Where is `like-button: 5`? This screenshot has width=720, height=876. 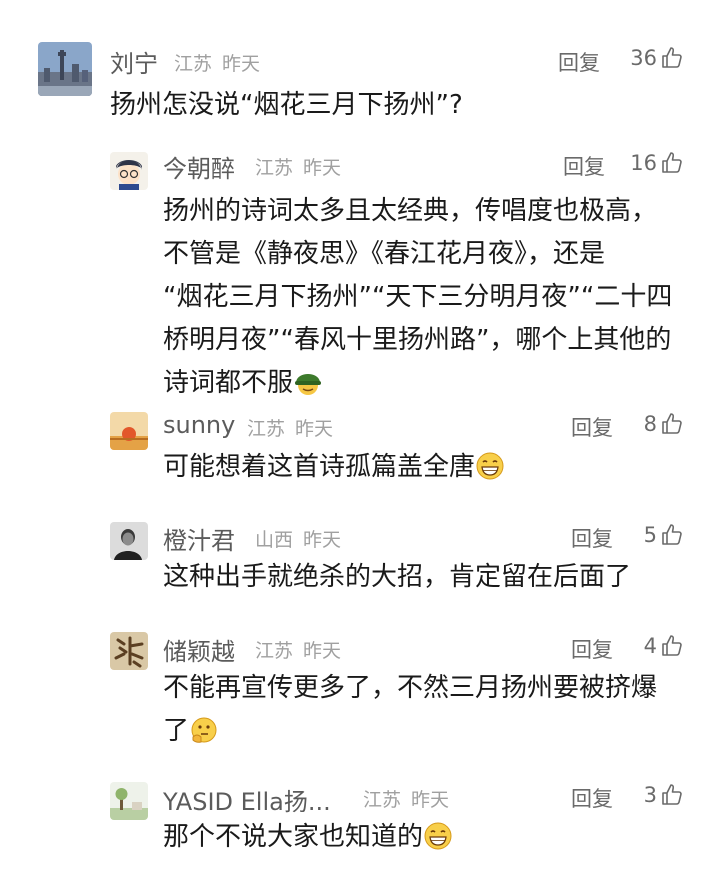 like-button: 5 is located at coordinates (664, 535).